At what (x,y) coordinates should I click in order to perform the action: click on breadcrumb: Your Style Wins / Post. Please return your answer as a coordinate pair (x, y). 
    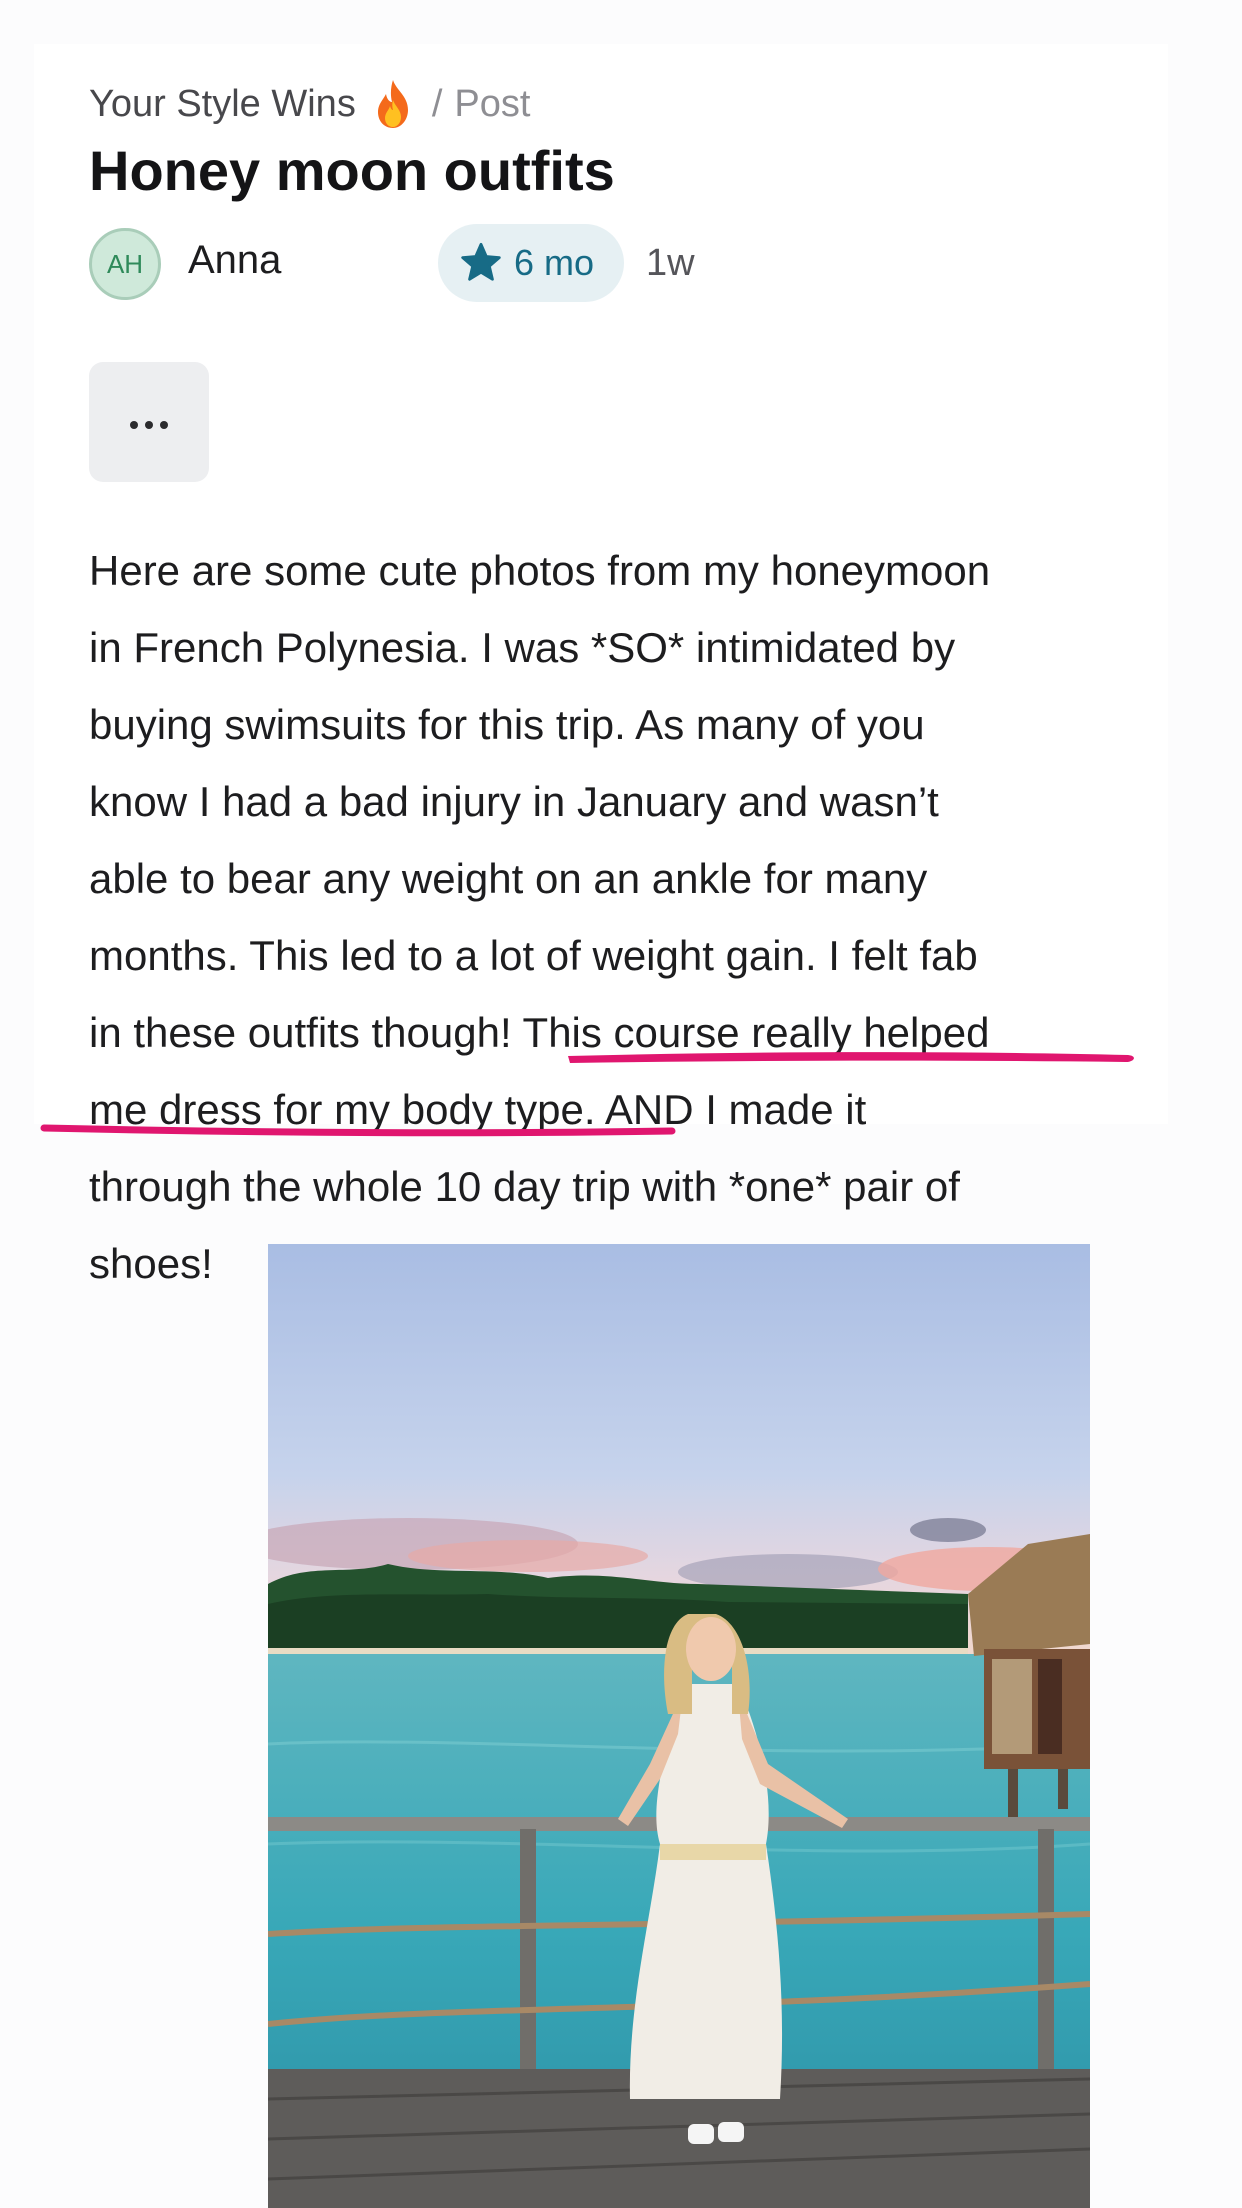
    Looking at the image, I should click on (309, 104).